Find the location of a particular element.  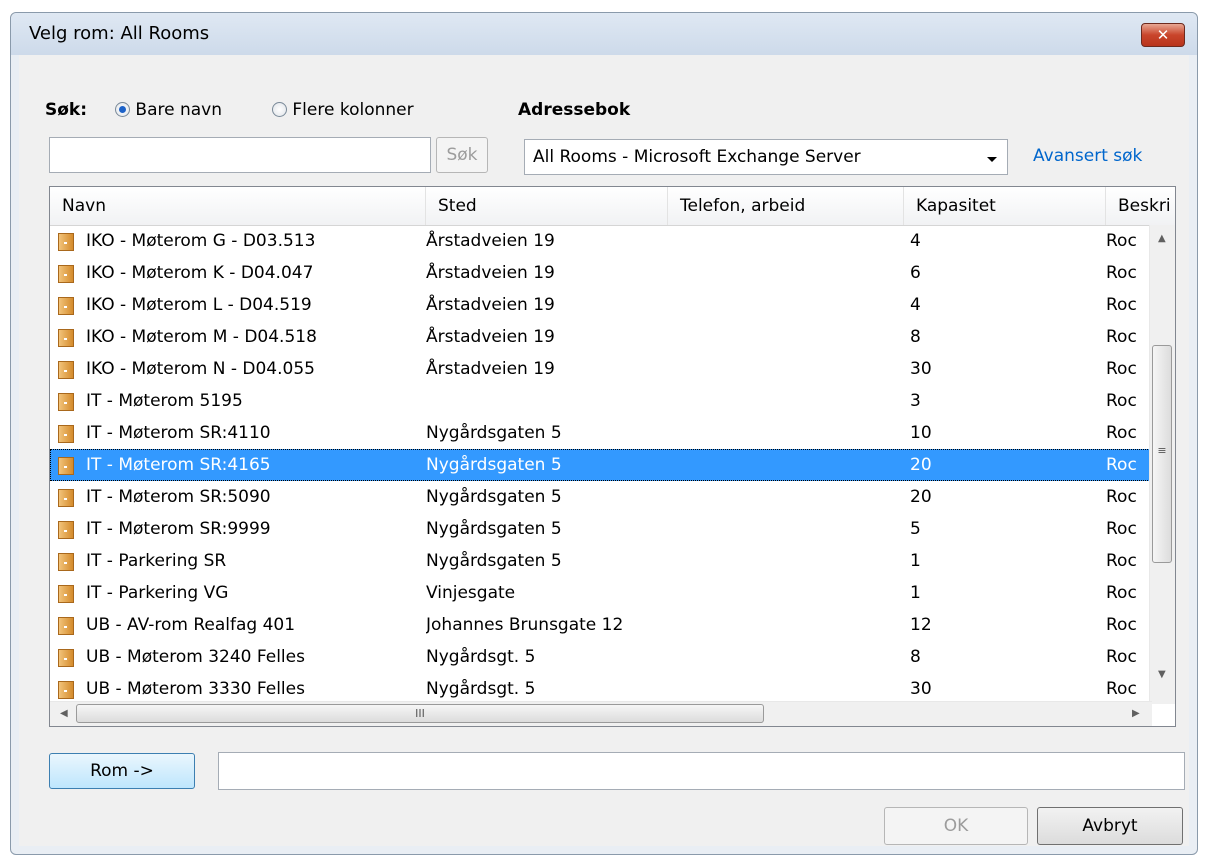

cell-place: Nygårdsgt. 5 is located at coordinates (481, 657).